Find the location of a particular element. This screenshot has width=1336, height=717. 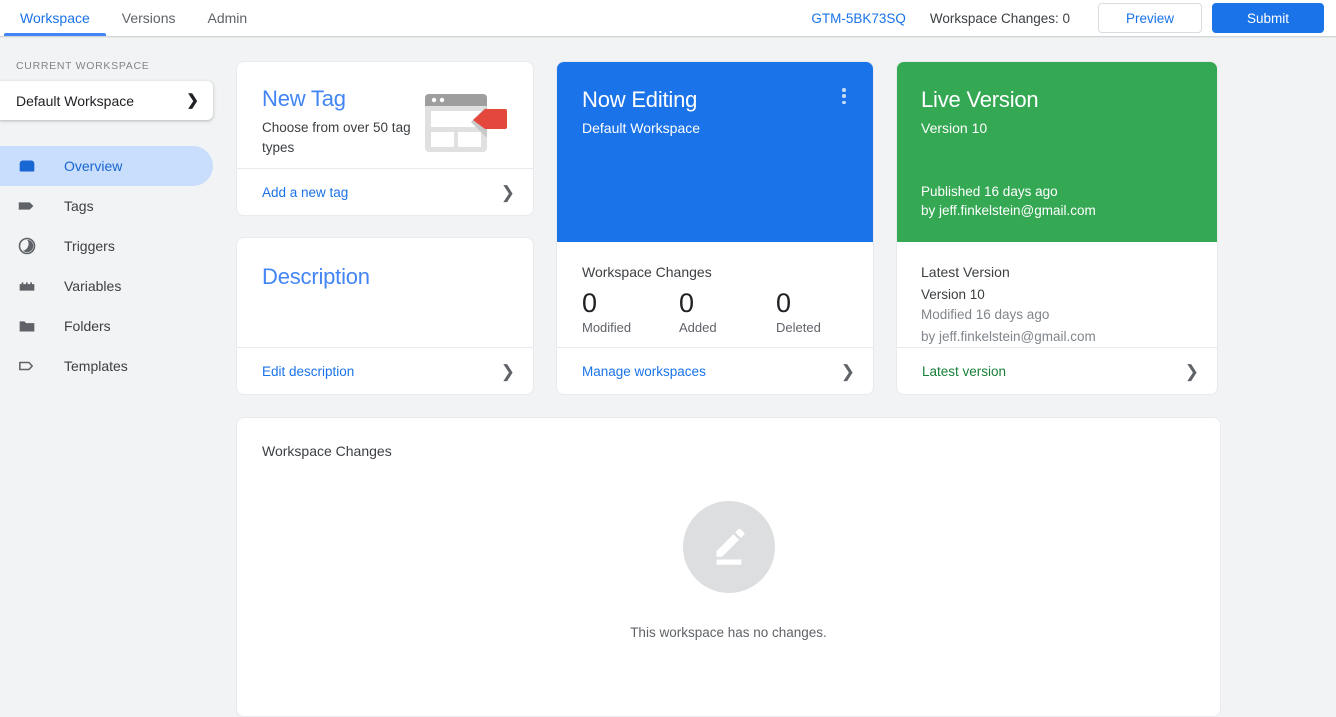

tab-versions-label: Versions is located at coordinates (148, 18).